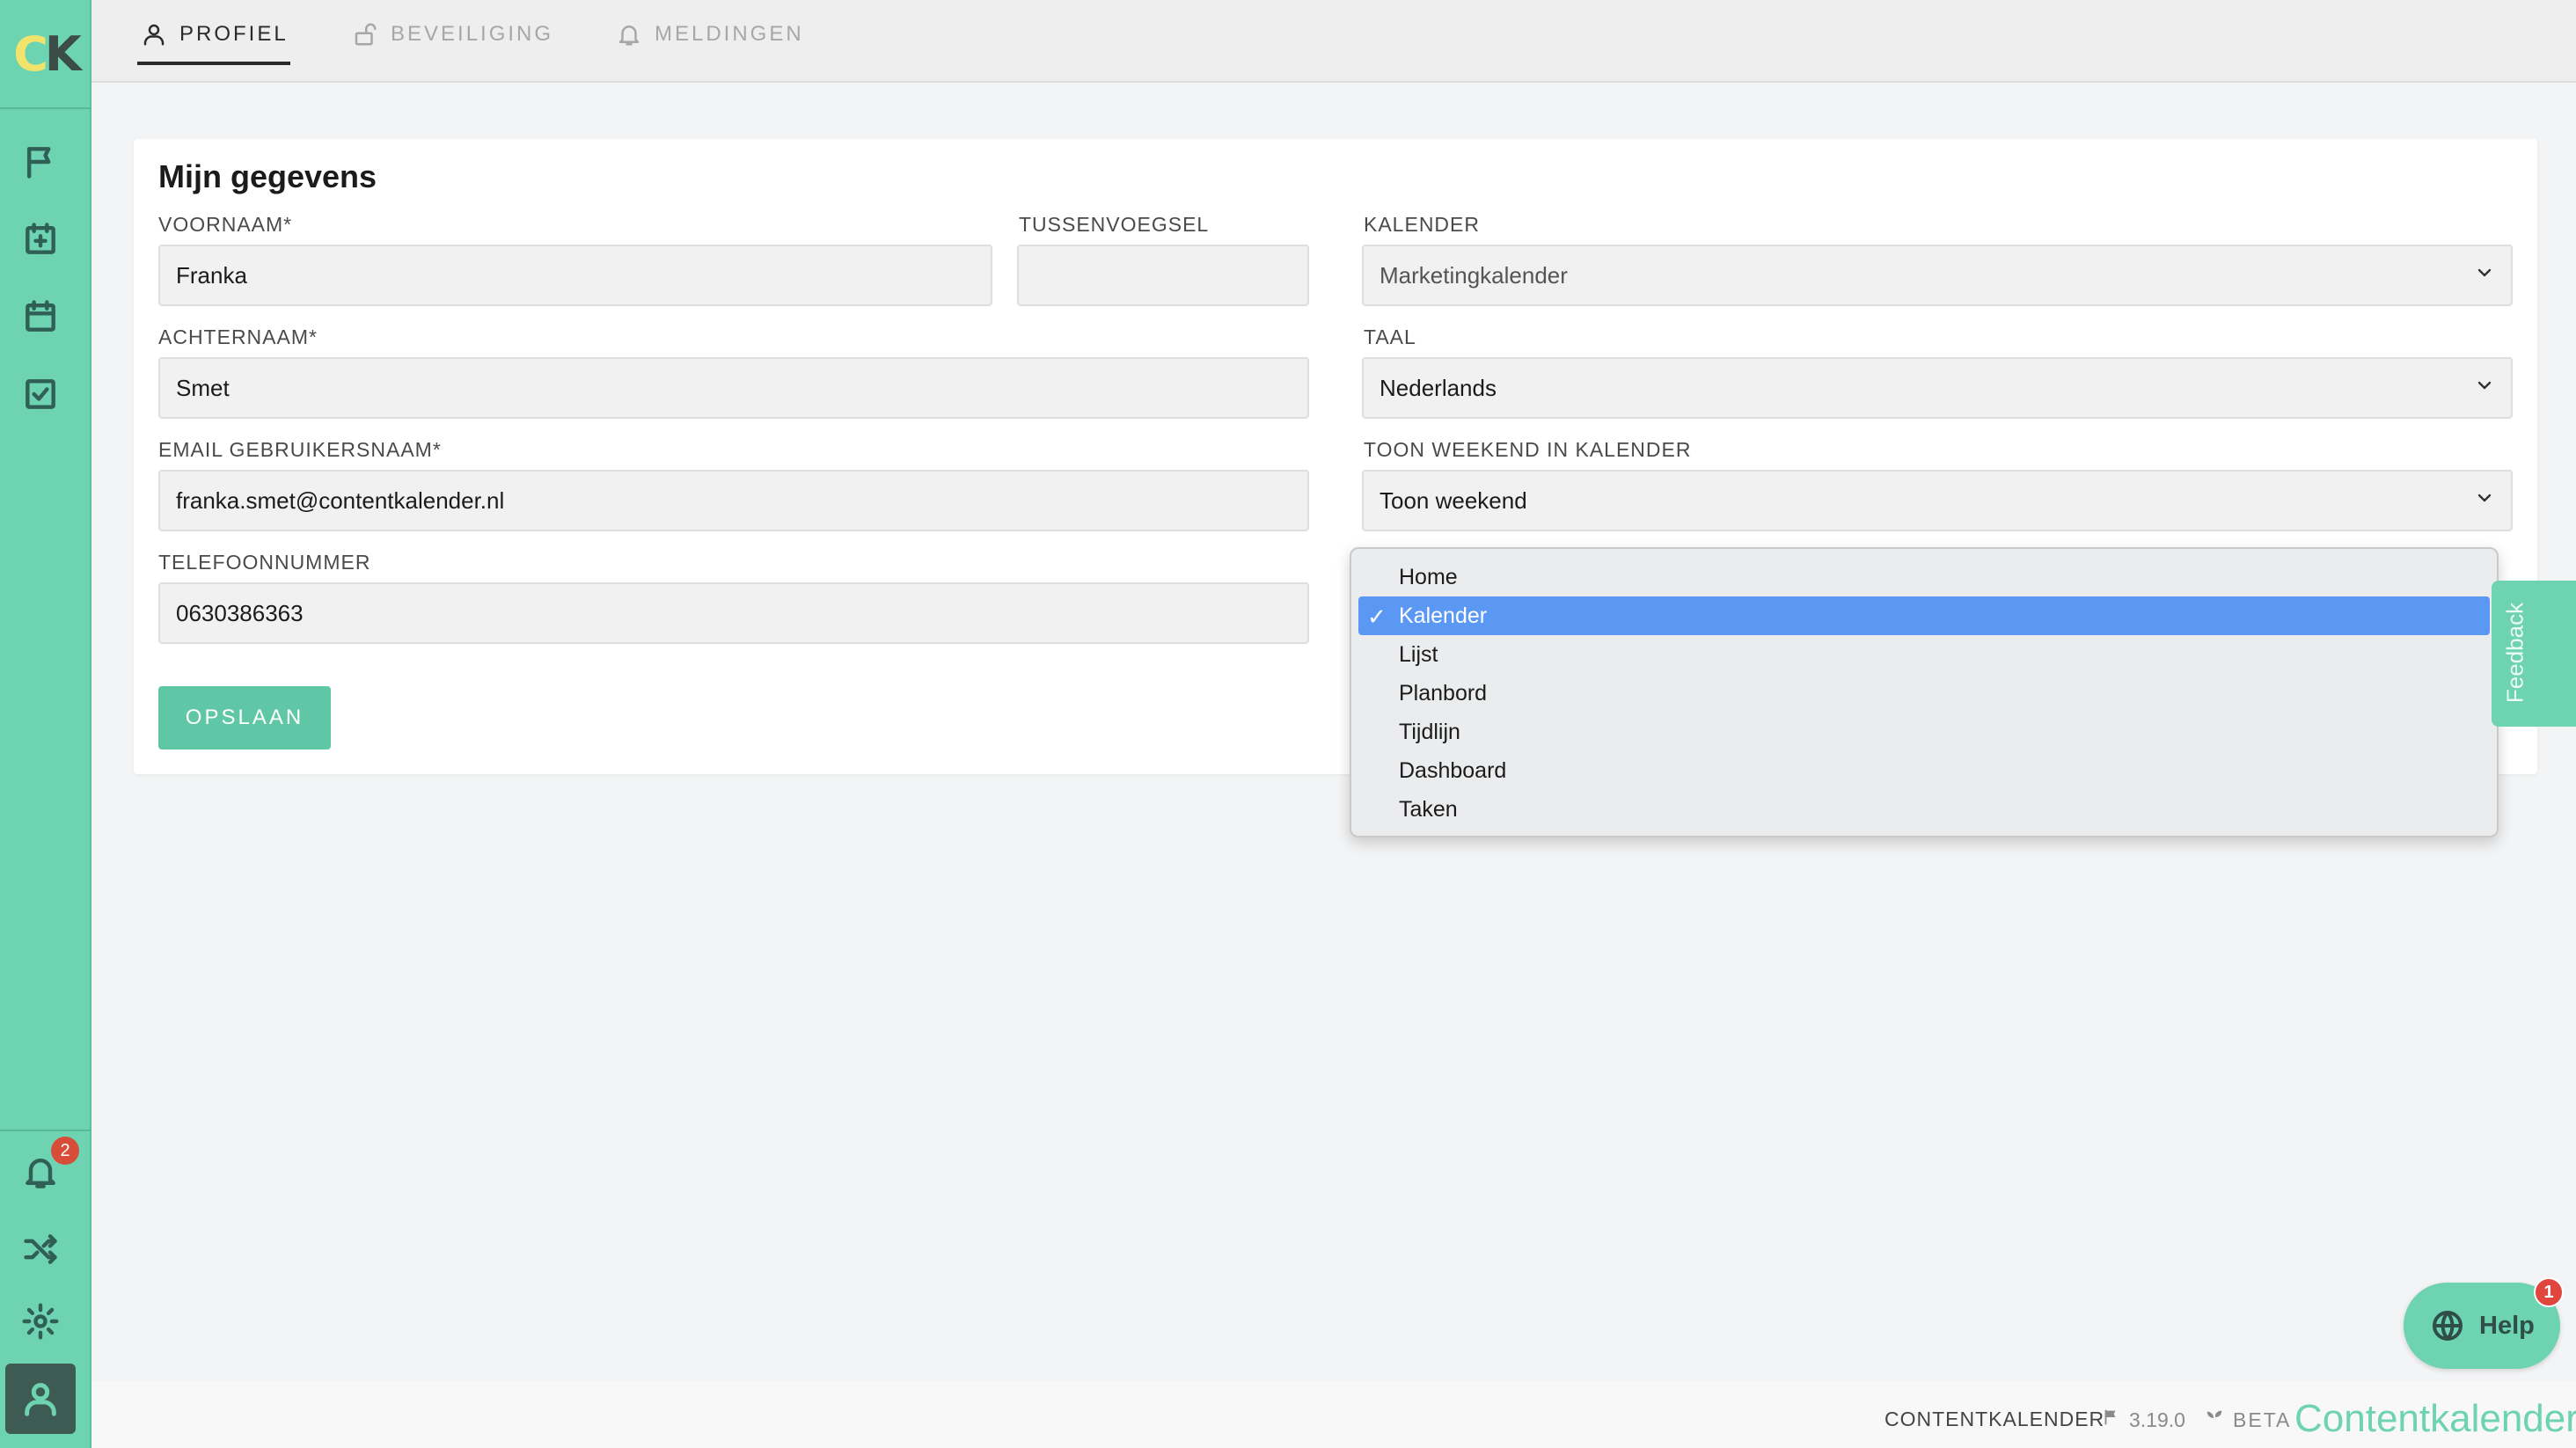  I want to click on calendar-plus-icon, so click(40, 239).